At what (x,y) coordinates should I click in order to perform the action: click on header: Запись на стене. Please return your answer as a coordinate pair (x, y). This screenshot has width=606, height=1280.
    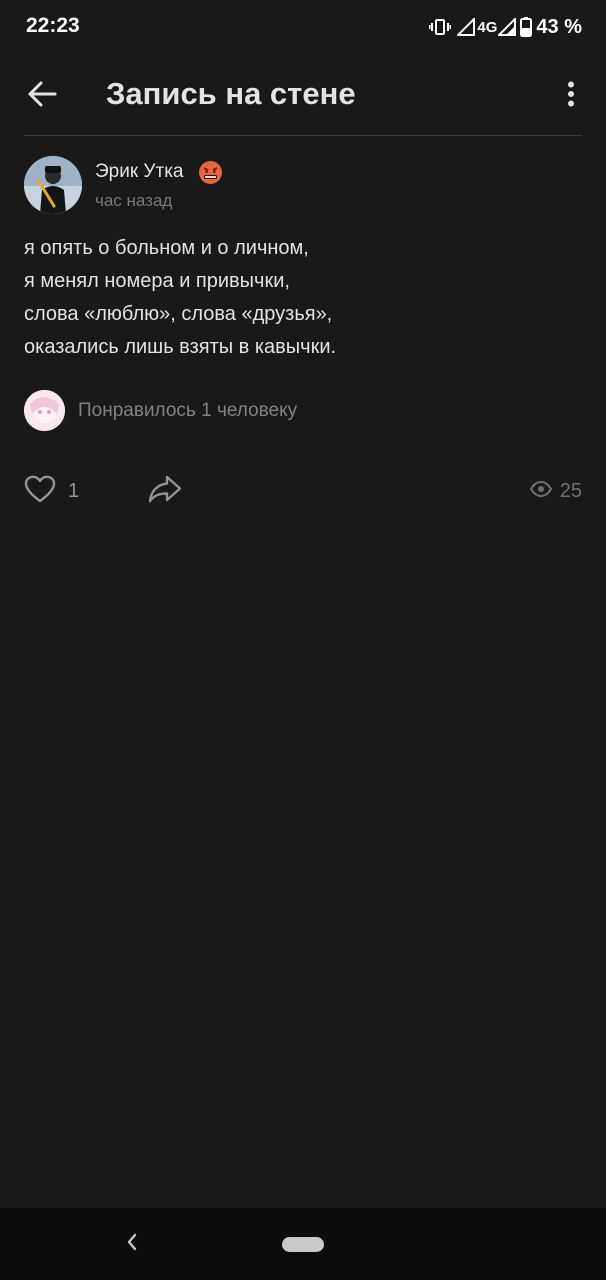
    Looking at the image, I should click on (303, 97).